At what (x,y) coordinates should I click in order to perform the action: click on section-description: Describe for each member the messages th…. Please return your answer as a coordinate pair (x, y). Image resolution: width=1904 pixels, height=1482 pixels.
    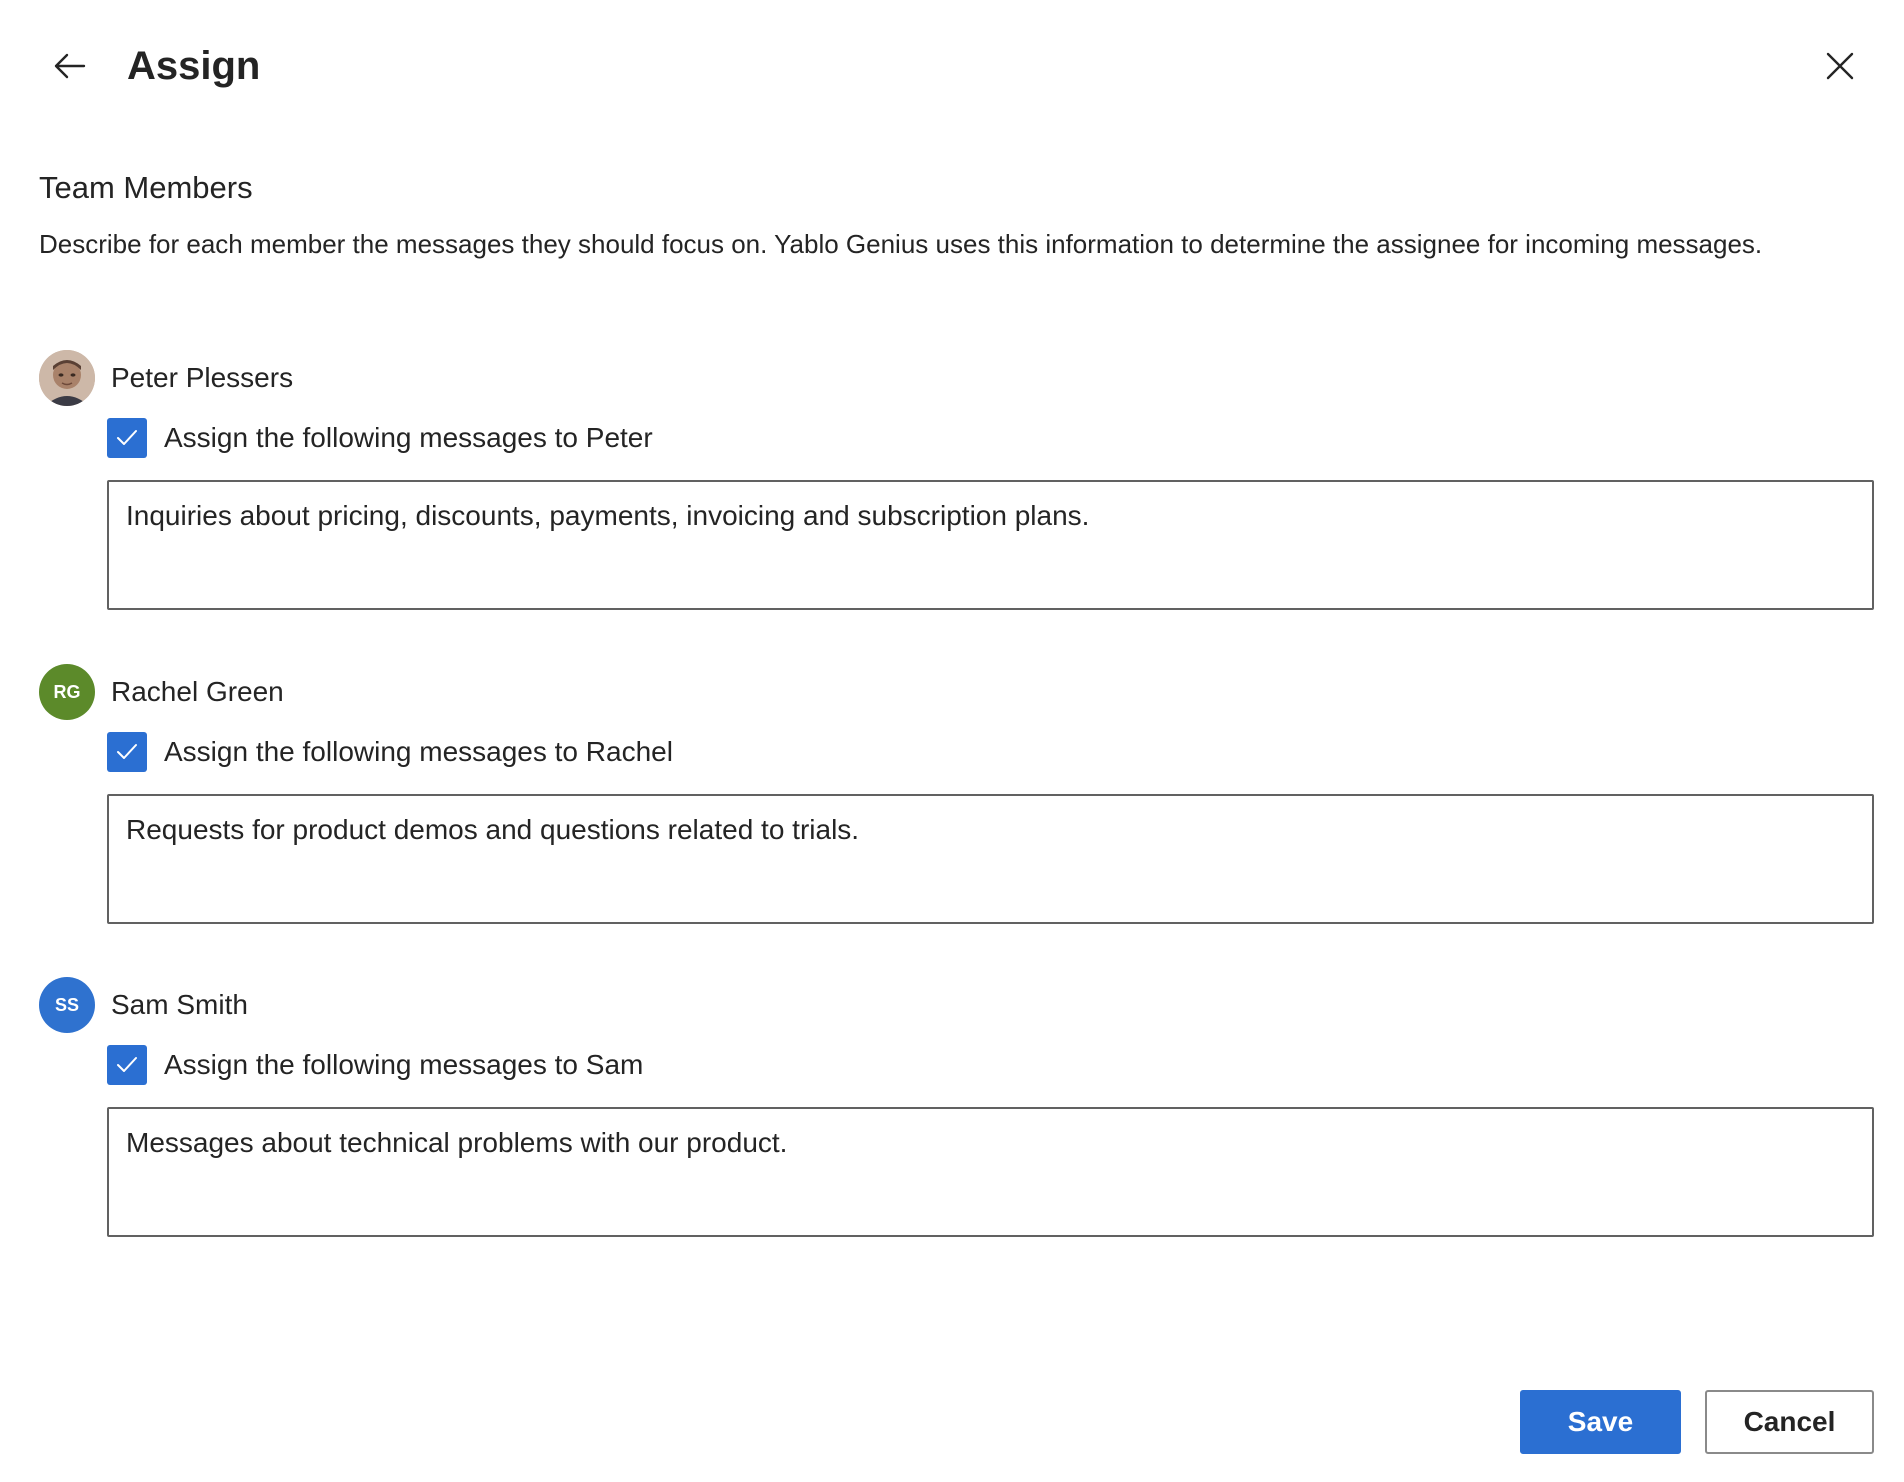
    Looking at the image, I should click on (901, 244).